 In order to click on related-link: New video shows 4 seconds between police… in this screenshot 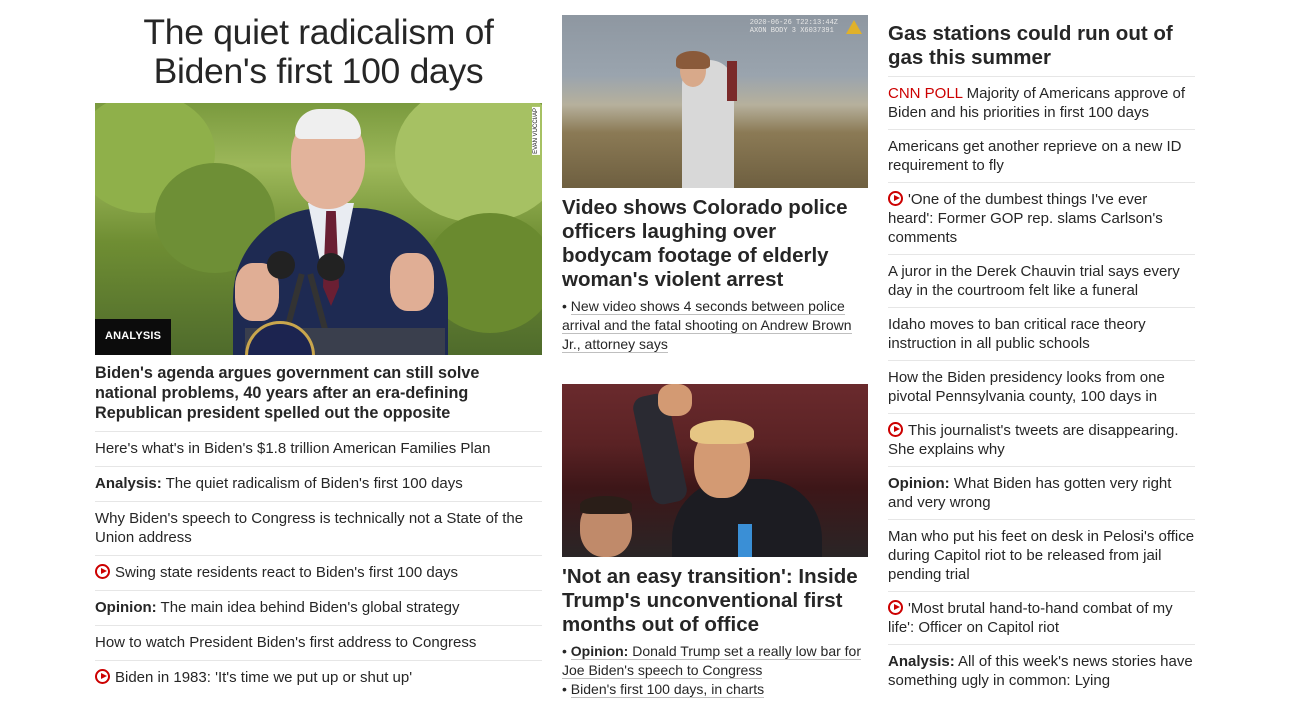, I will do `click(707, 325)`.